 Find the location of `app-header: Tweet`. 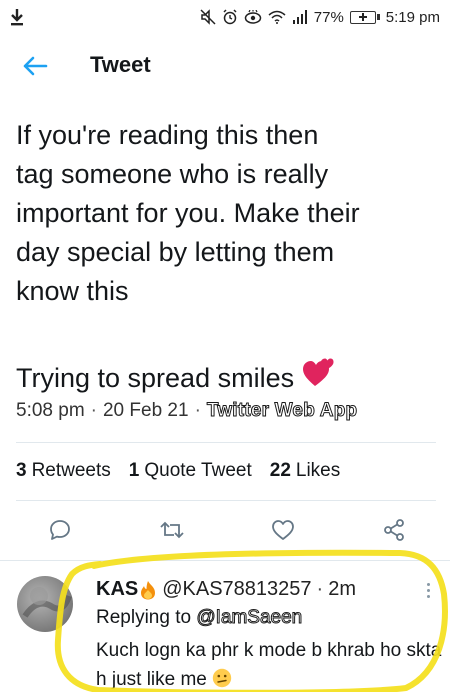

app-header: Tweet is located at coordinates (225, 66).